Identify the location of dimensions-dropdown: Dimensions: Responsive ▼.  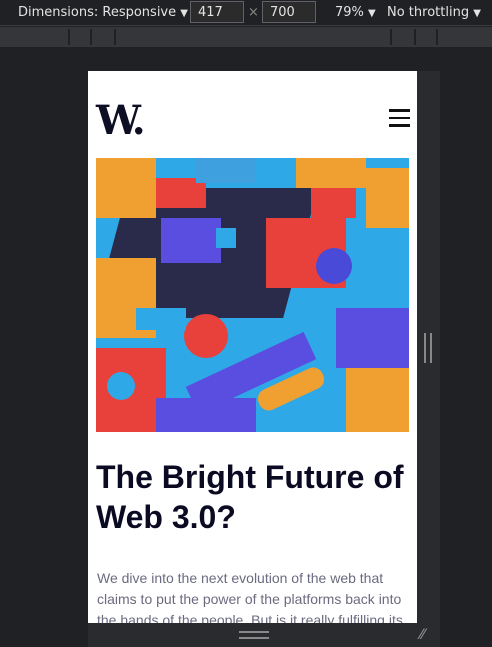
(103, 12).